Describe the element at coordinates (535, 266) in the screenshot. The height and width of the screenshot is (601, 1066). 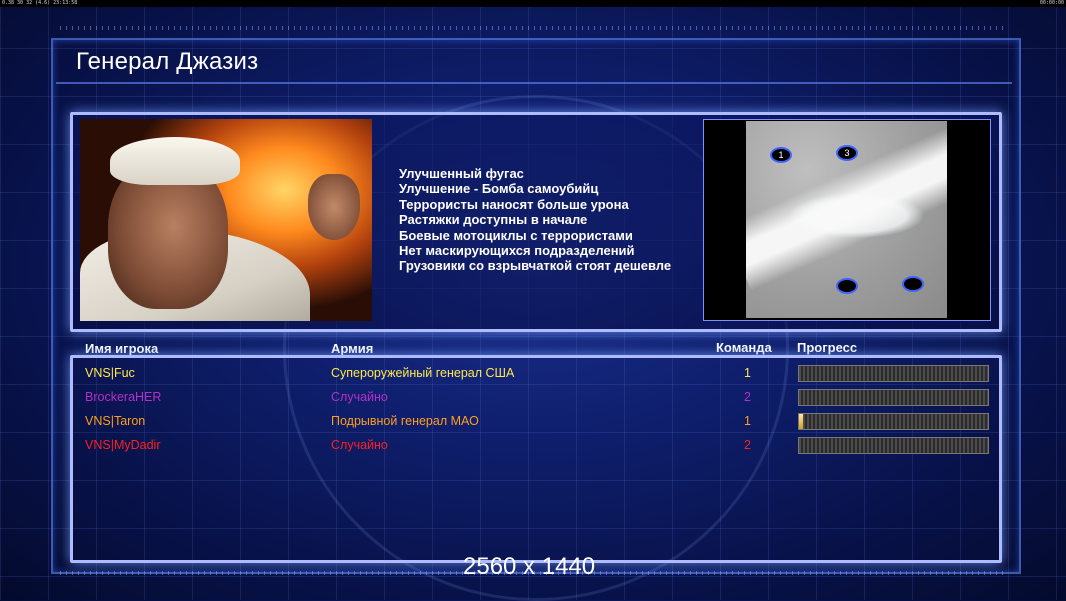
I see `bonus-item: Грузовики со взрывчаткой стоят дешевле` at that location.